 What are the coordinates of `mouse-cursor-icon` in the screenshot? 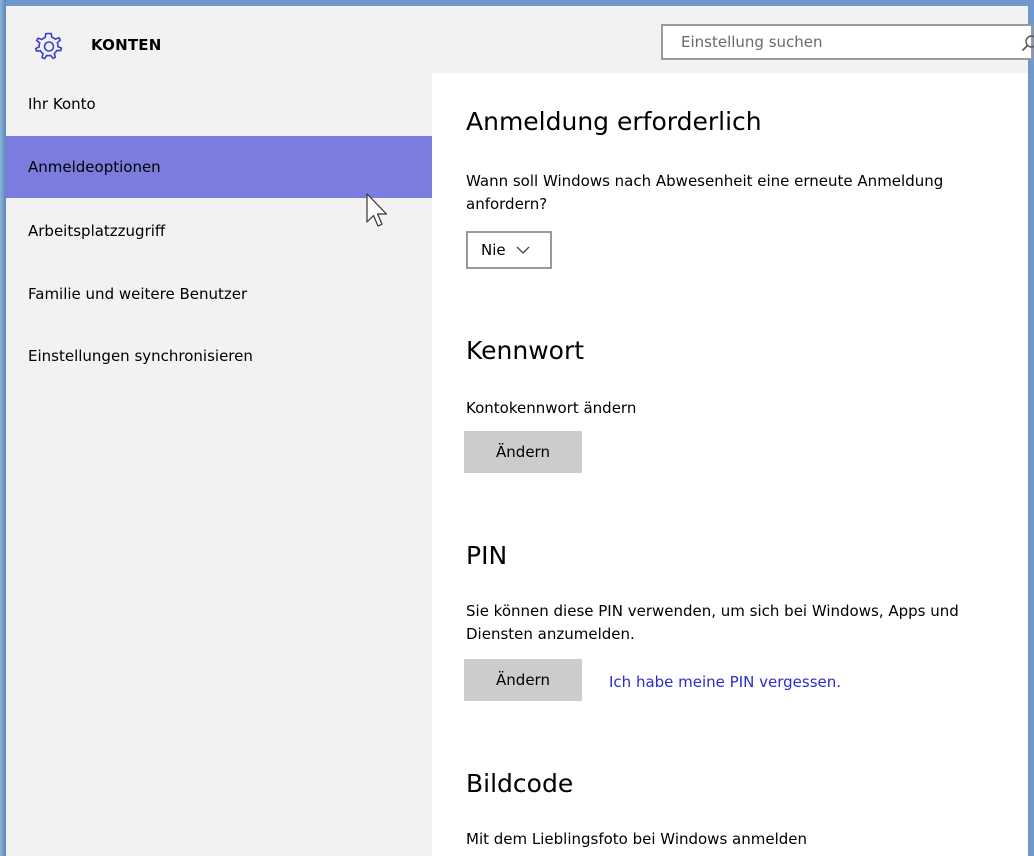 It's located at (377, 210).